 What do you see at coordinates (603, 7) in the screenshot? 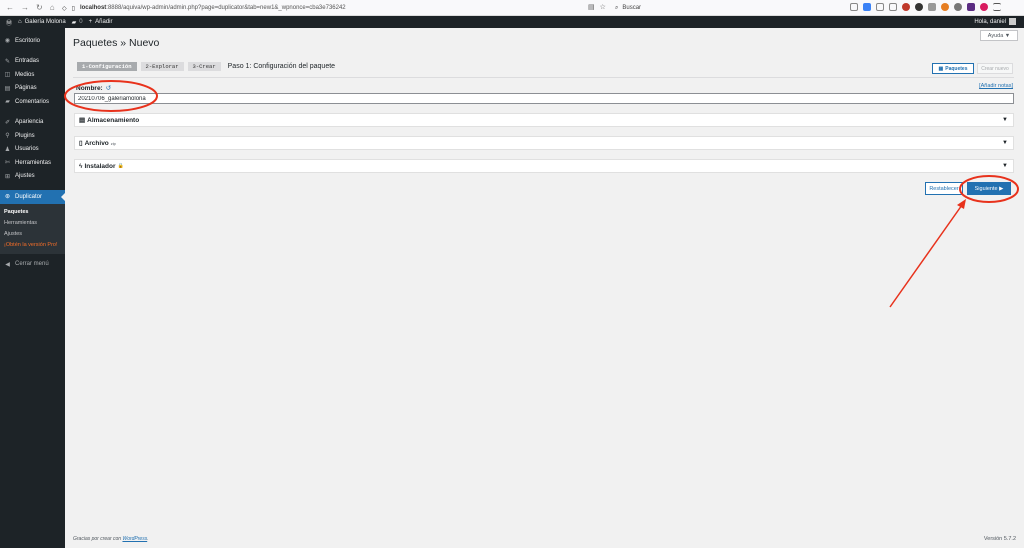
I see `bookmark-star-icon: ☆` at bounding box center [603, 7].